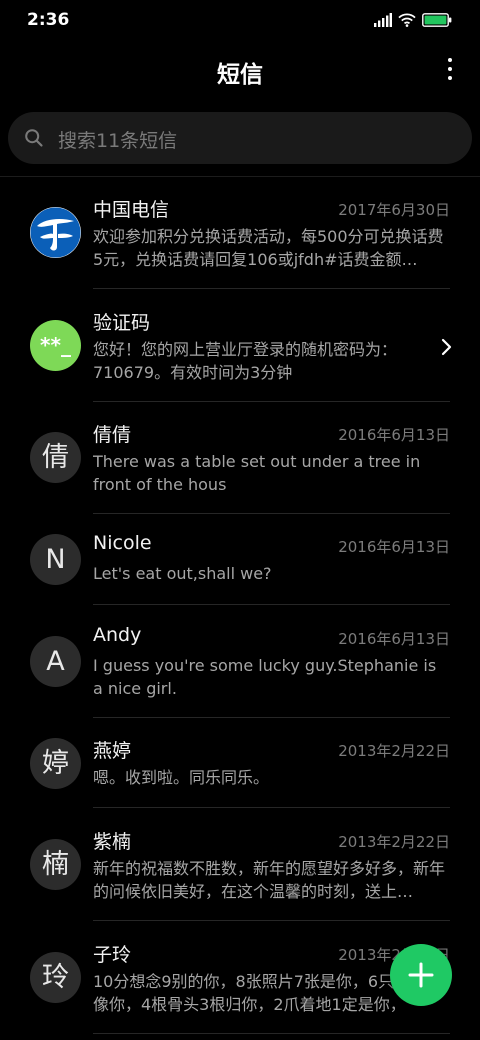 This screenshot has width=480, height=1040. I want to click on status-icons, so click(413, 20).